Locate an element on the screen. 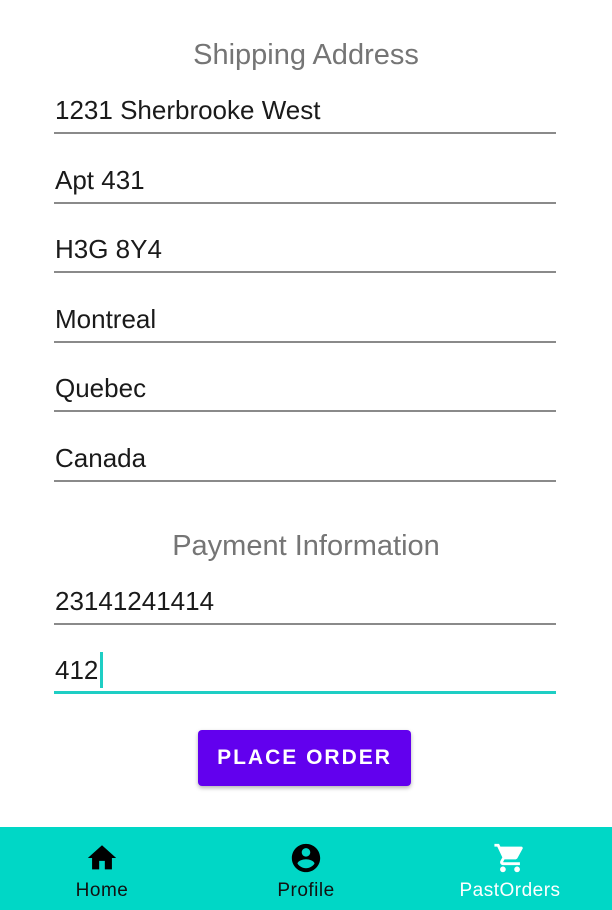 The width and height of the screenshot is (612, 910). address-line1-value: 1231 Sherbrooke West is located at coordinates (188, 110).